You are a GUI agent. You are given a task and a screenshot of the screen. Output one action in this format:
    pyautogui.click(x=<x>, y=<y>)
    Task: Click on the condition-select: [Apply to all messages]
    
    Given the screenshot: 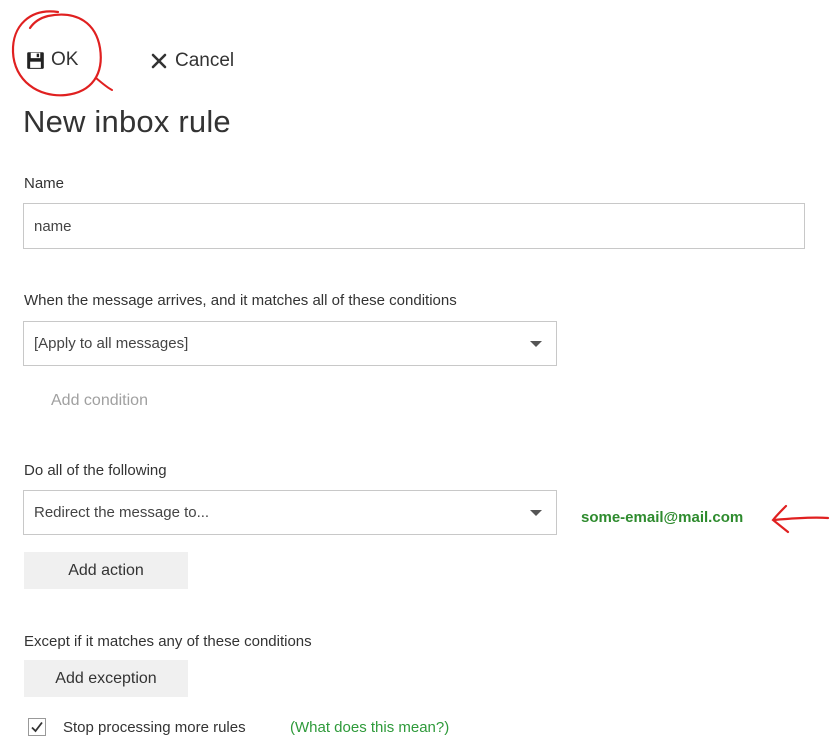 What is the action you would take?
    pyautogui.click(x=290, y=343)
    